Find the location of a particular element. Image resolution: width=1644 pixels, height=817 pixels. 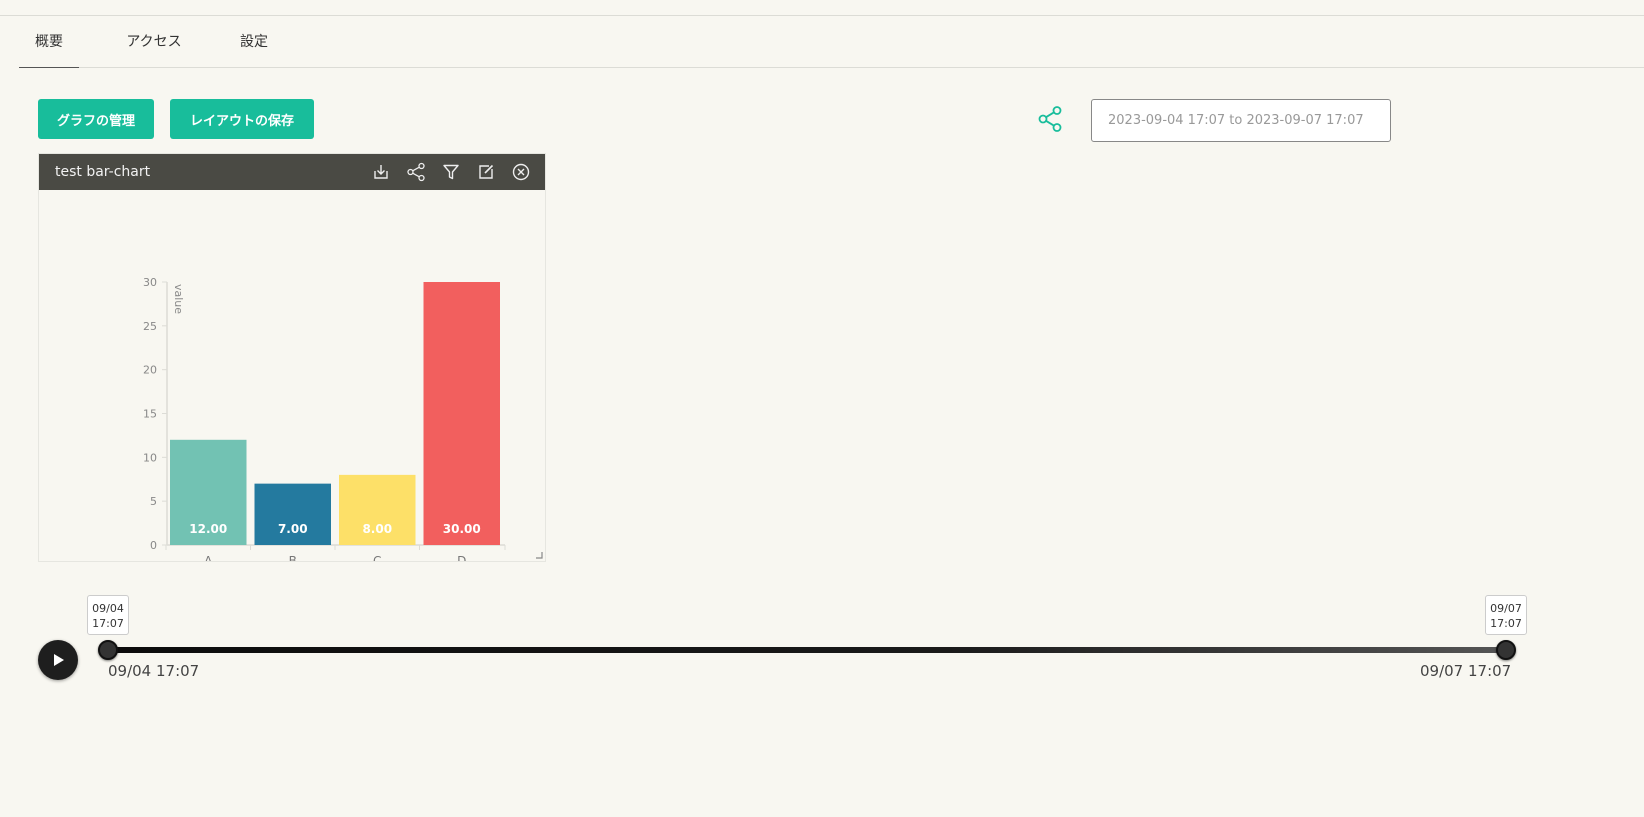

manage-charts-button: グラフの管理 is located at coordinates (96, 119).